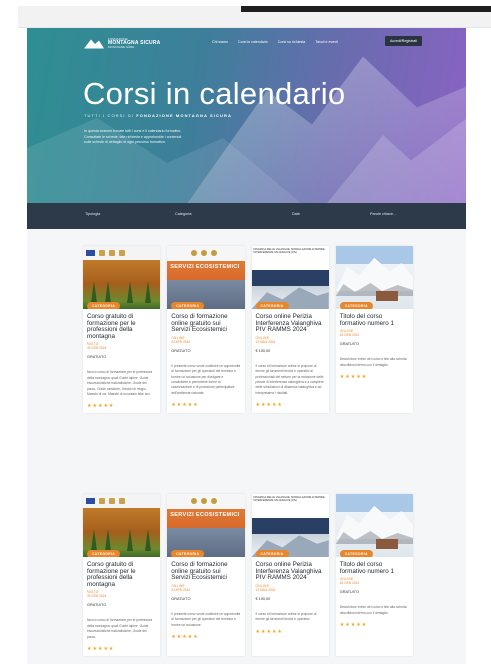 The height and width of the screenshot is (664, 491). What do you see at coordinates (184, 115) in the screenshot?
I see `breadcrumb-org: FONDAZIONE MONTAGNA SICURA` at bounding box center [184, 115].